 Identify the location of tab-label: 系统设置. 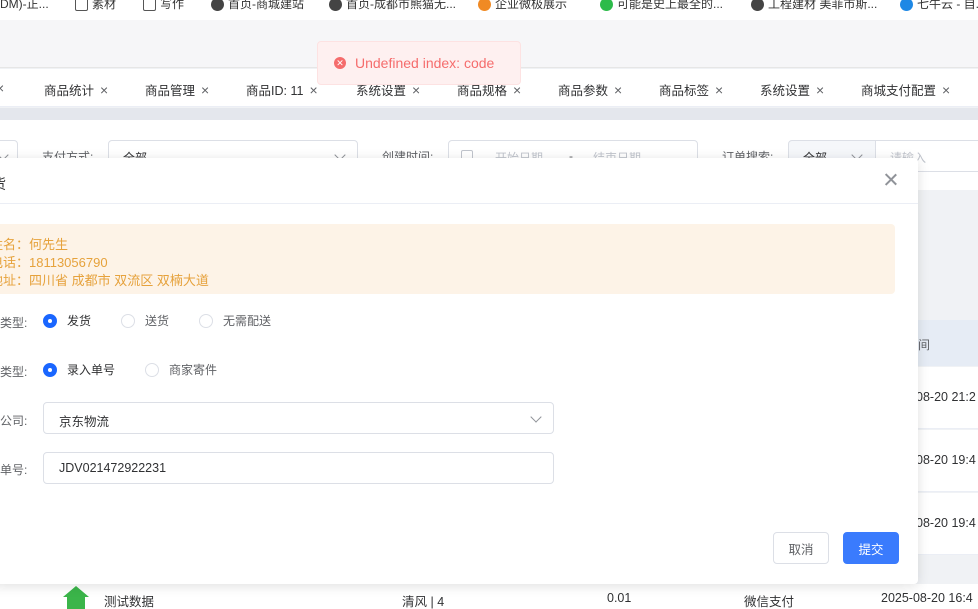
(785, 91).